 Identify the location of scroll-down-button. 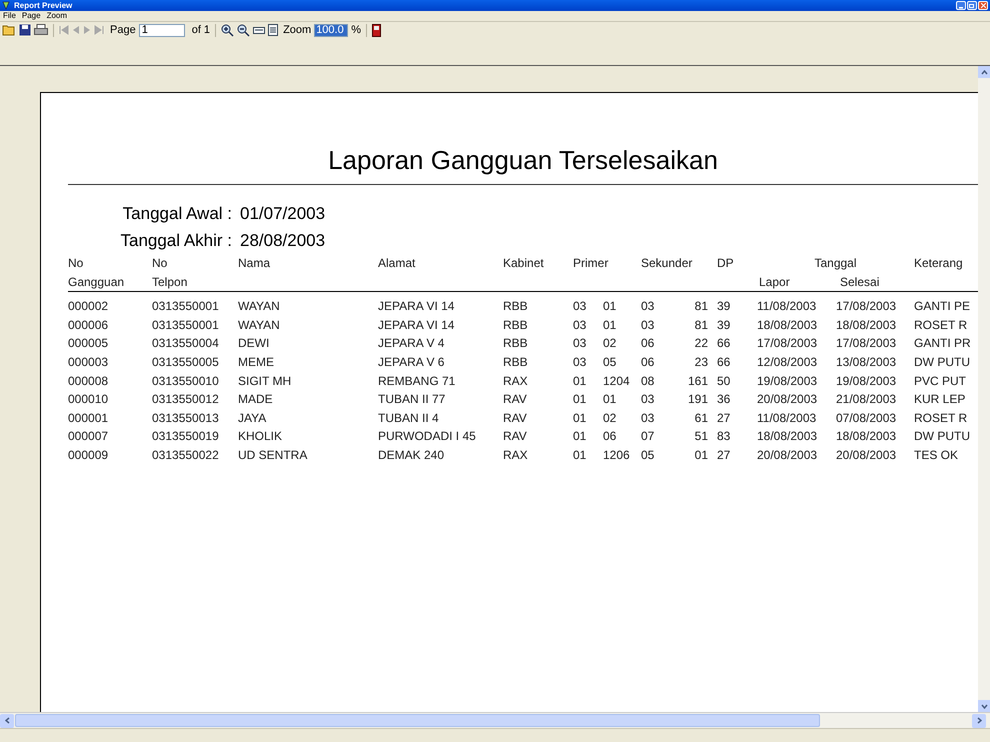
(984, 706).